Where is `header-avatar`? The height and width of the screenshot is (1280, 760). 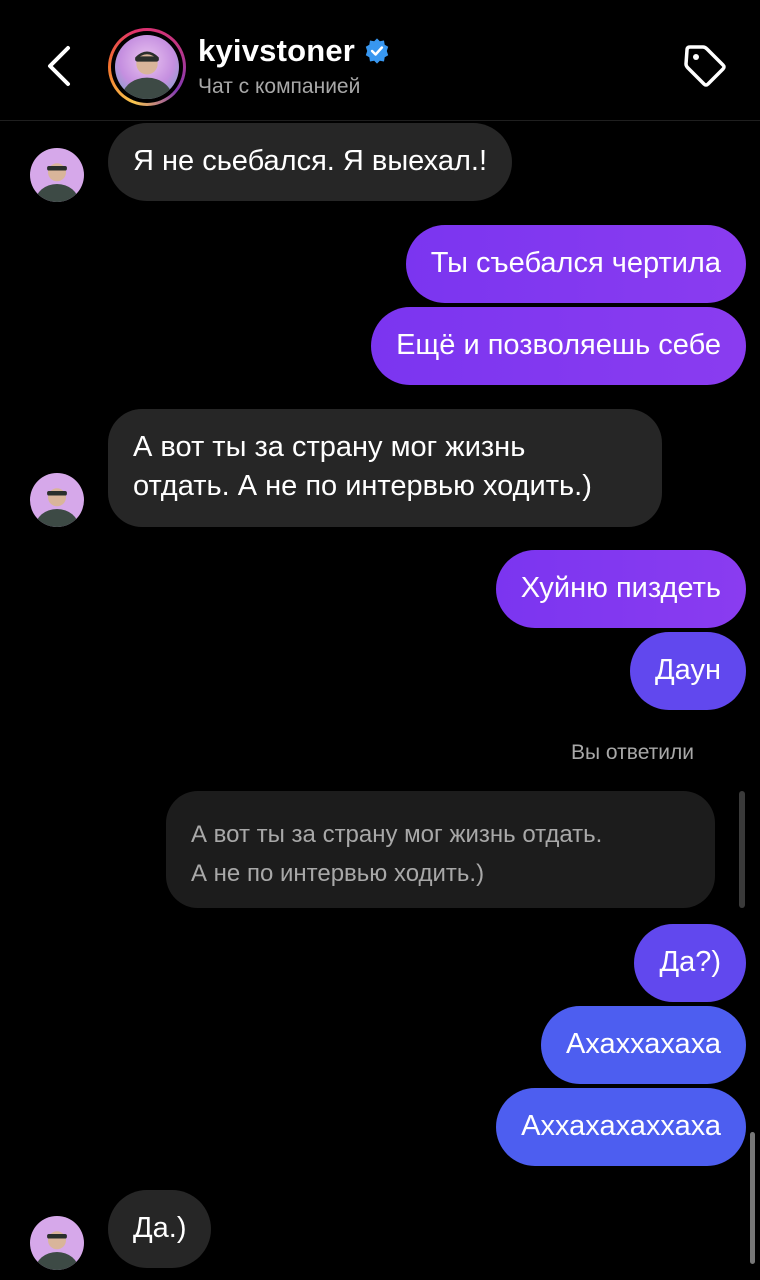 header-avatar is located at coordinates (147, 67).